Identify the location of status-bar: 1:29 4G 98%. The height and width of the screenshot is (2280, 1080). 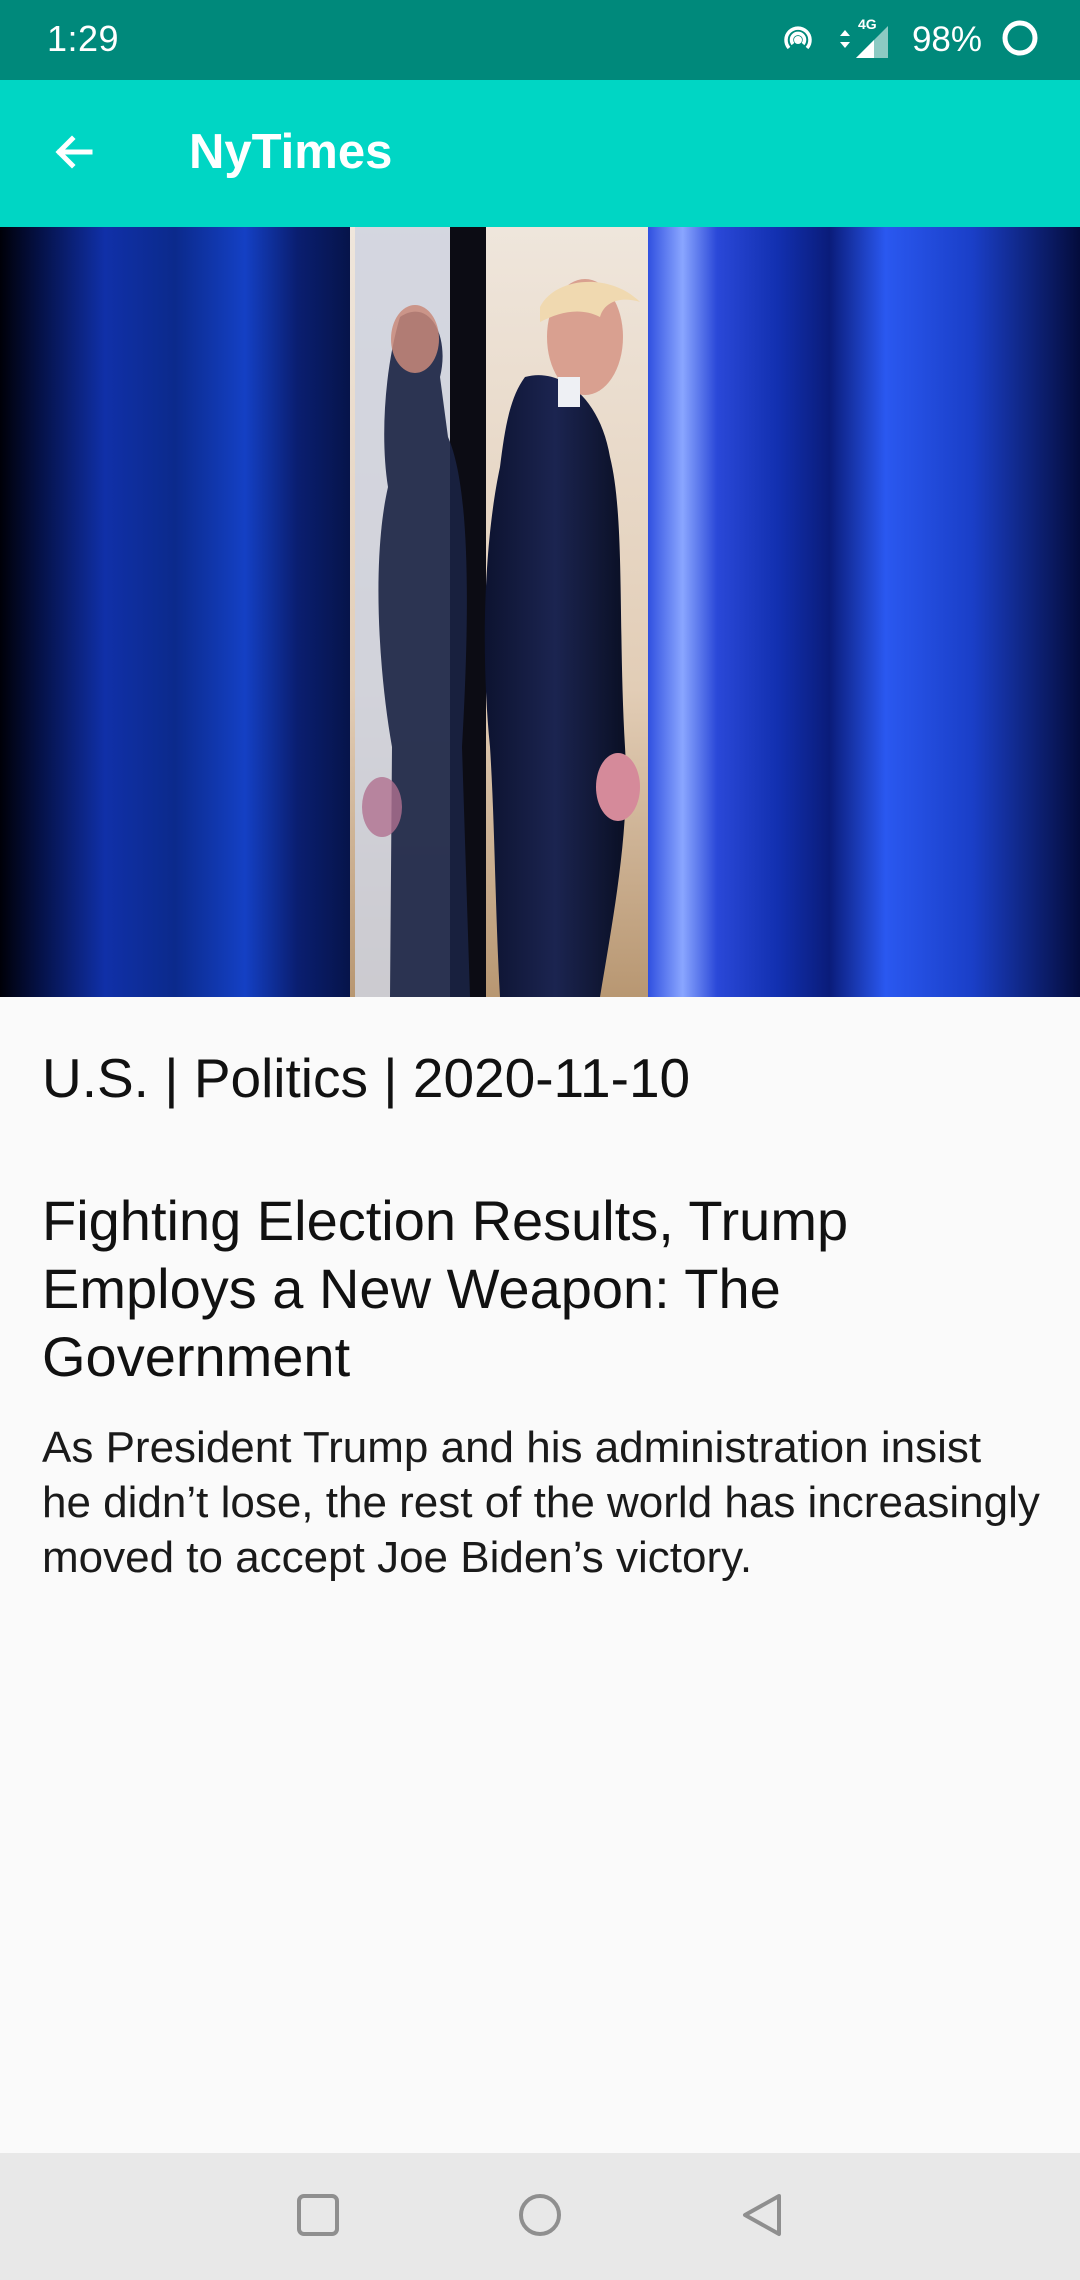
(540, 40).